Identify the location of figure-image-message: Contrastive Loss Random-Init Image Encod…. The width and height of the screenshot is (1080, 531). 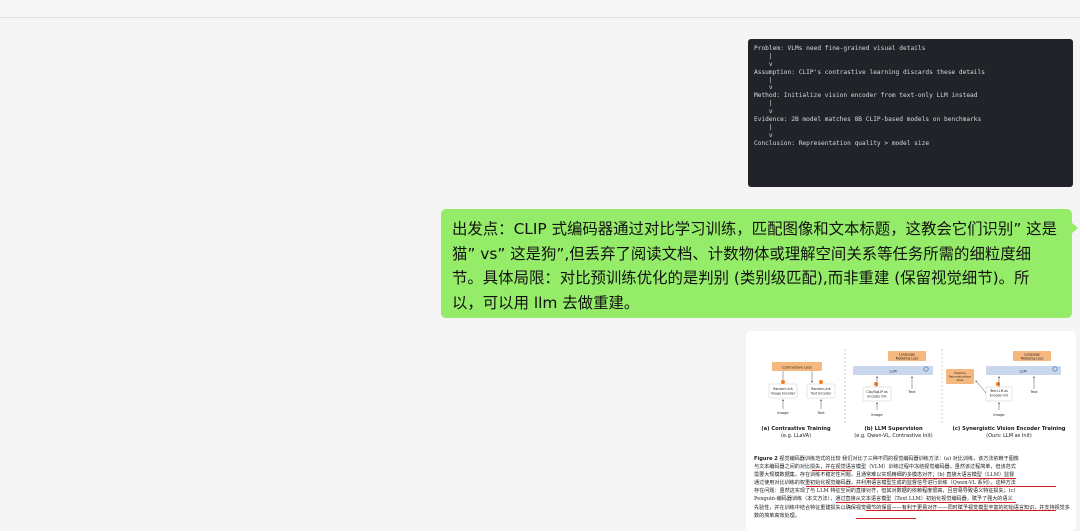
(911, 431).